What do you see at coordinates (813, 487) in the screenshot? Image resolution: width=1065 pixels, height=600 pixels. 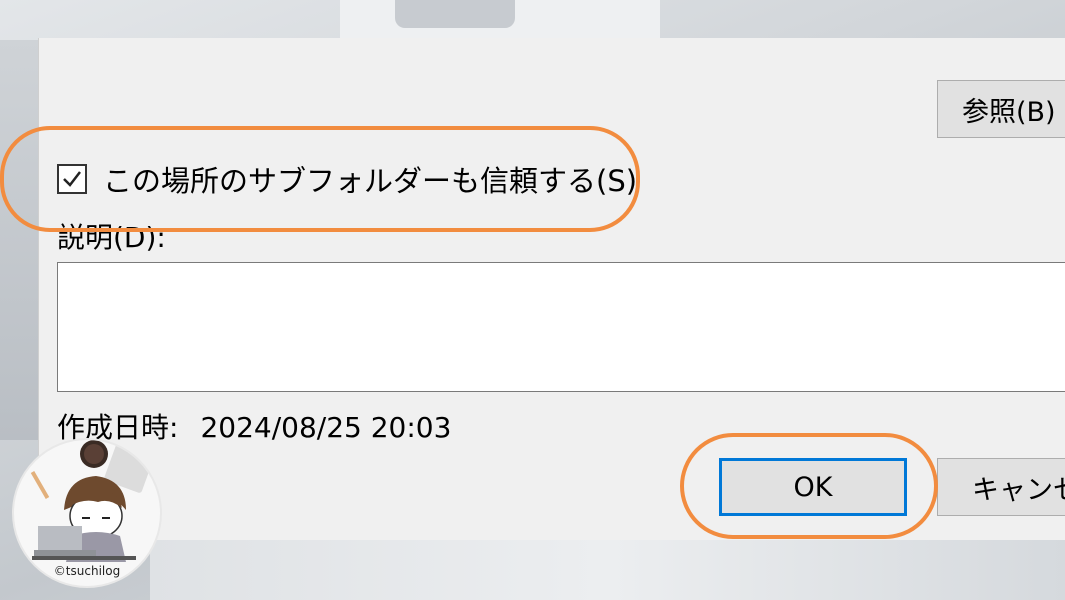 I see `ok-button: OK` at bounding box center [813, 487].